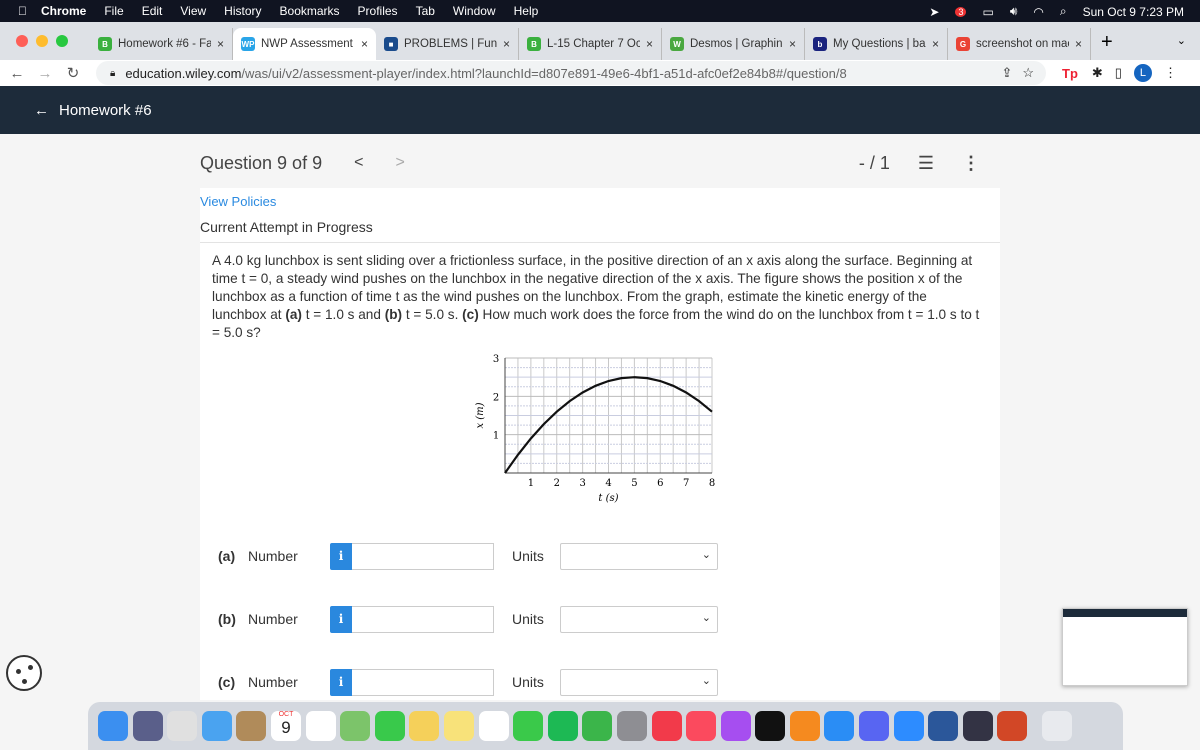 This screenshot has width=1200, height=750. I want to click on answer-row: (c) Number i Units ⌄, so click(468, 682).